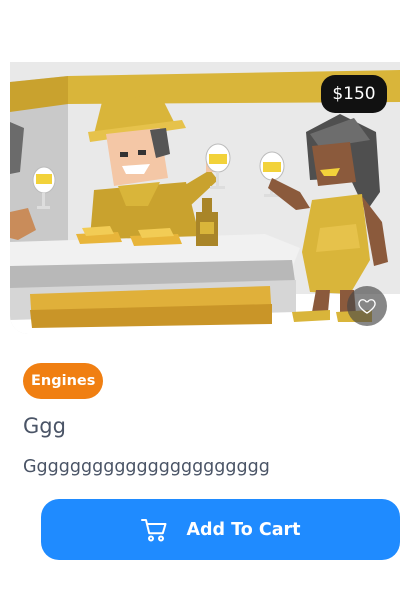 The image size is (419, 591). Describe the element at coordinates (154, 529) in the screenshot. I see `shopping-cart-icon` at that location.